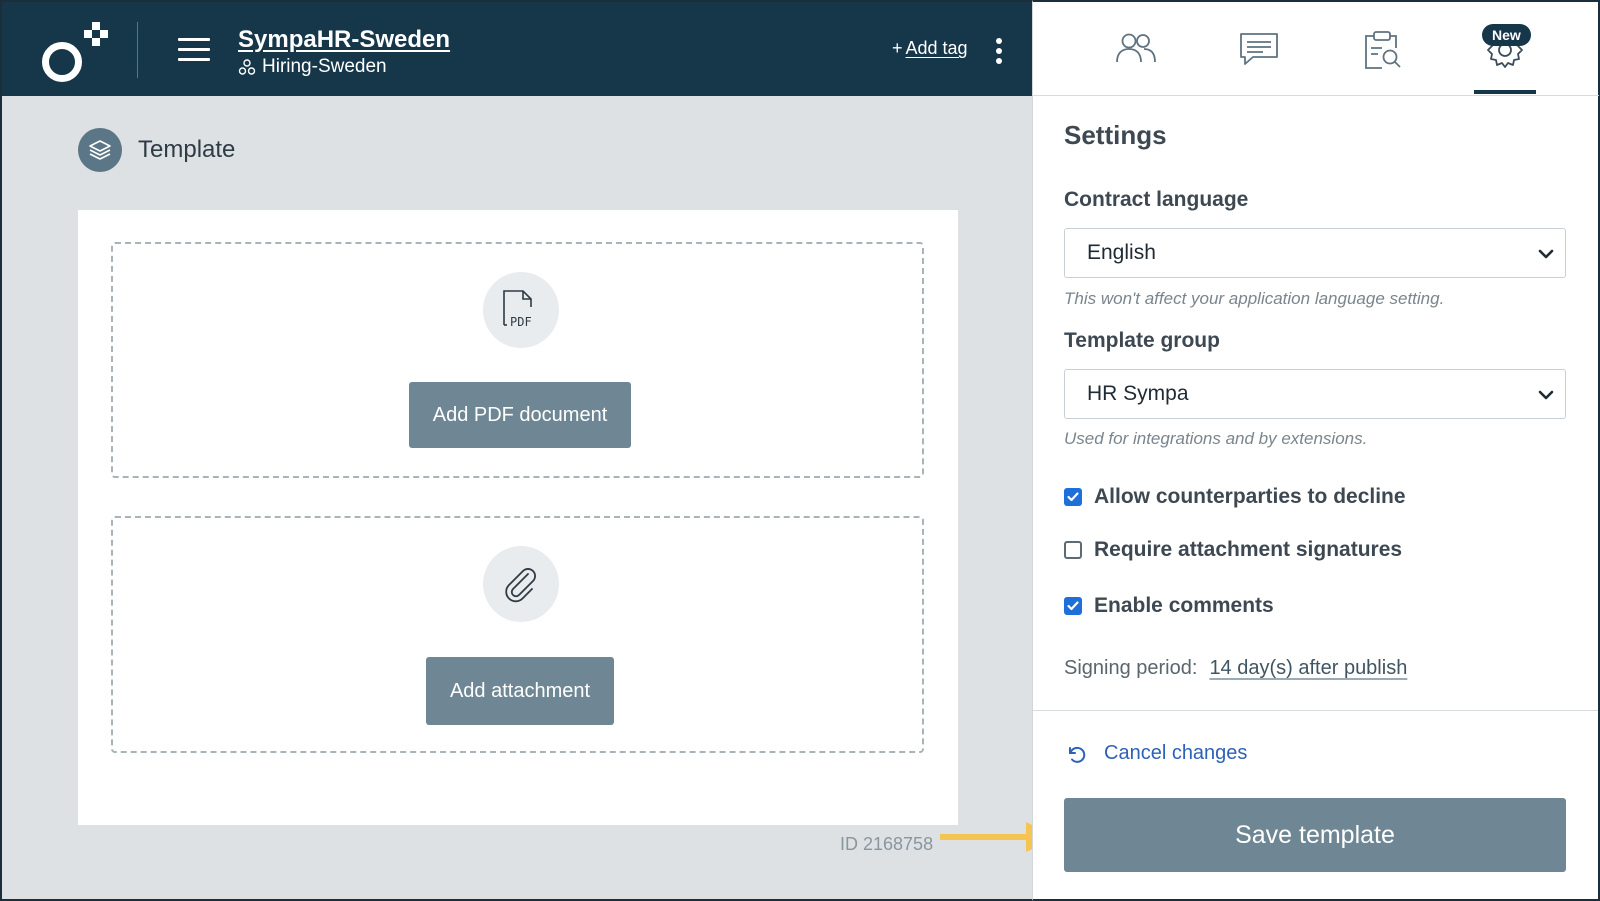 The width and height of the screenshot is (1600, 901). Describe the element at coordinates (1308, 668) in the screenshot. I see `signing-period-link: 14 day(s) after publish` at that location.